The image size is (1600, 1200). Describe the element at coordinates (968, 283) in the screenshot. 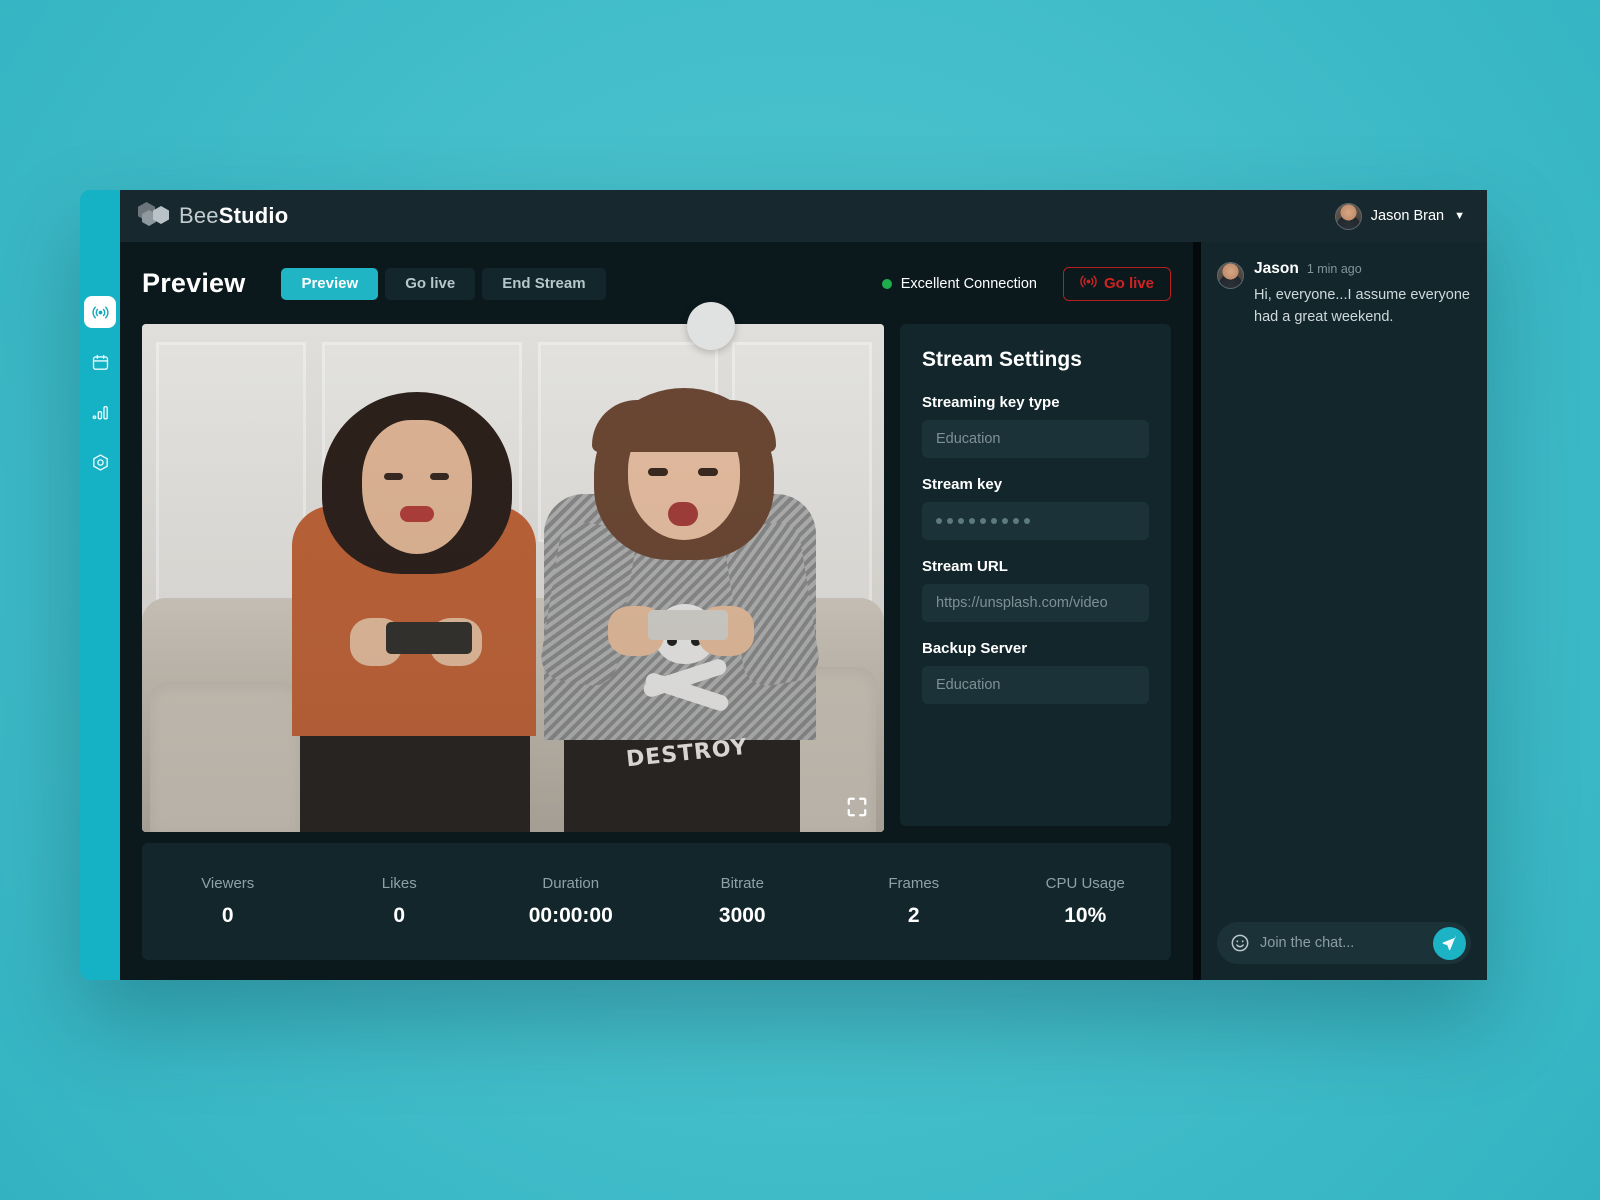

I see `connection-label: Excellent Connection` at that location.